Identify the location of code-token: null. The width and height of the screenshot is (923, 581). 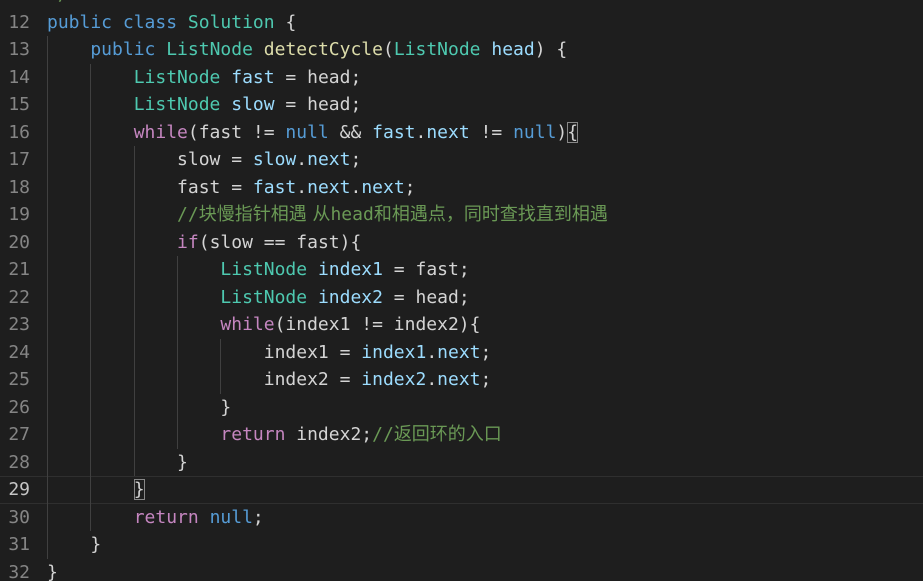
(231, 517).